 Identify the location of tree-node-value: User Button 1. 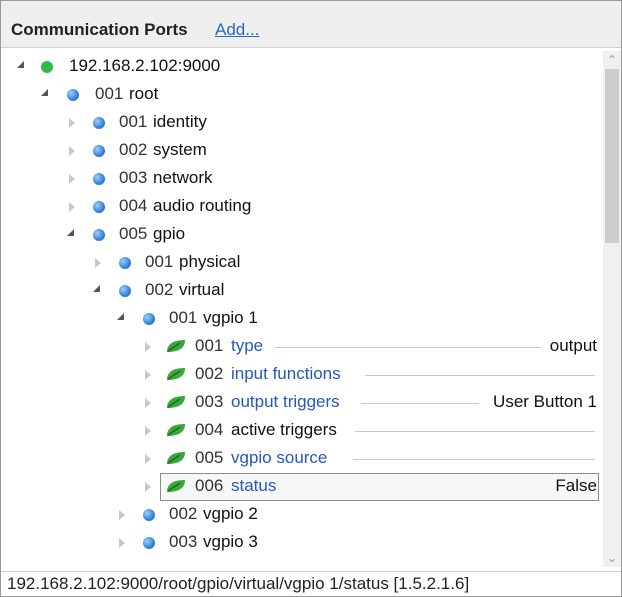
(545, 401).